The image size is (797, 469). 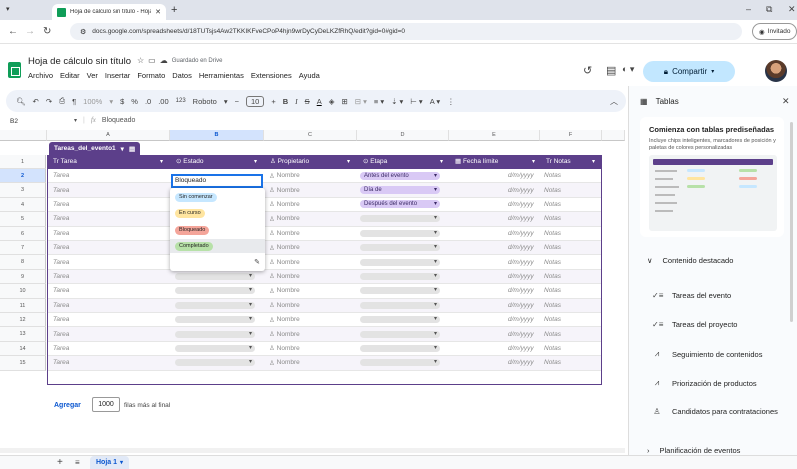 What do you see at coordinates (23, 176) in the screenshot?
I see `row-number: 2` at bounding box center [23, 176].